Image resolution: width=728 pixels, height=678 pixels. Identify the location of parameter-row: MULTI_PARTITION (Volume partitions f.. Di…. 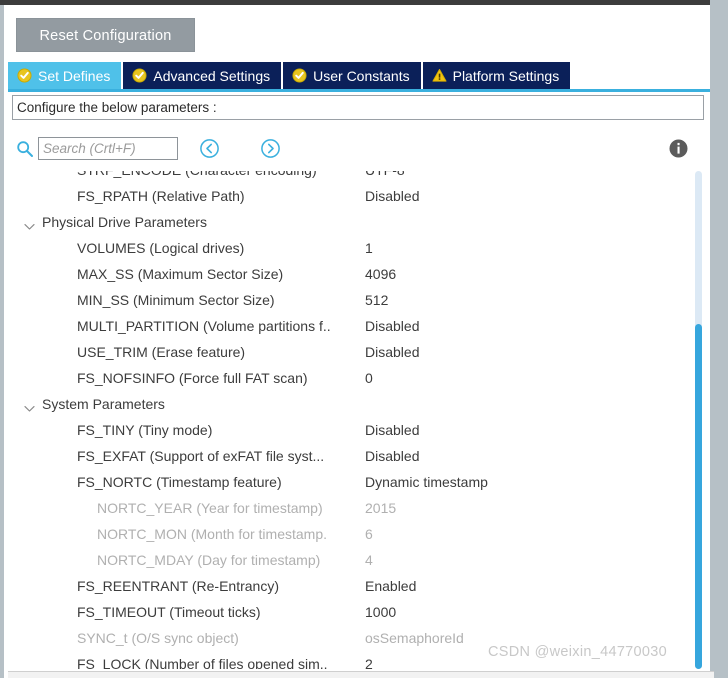
(358, 326).